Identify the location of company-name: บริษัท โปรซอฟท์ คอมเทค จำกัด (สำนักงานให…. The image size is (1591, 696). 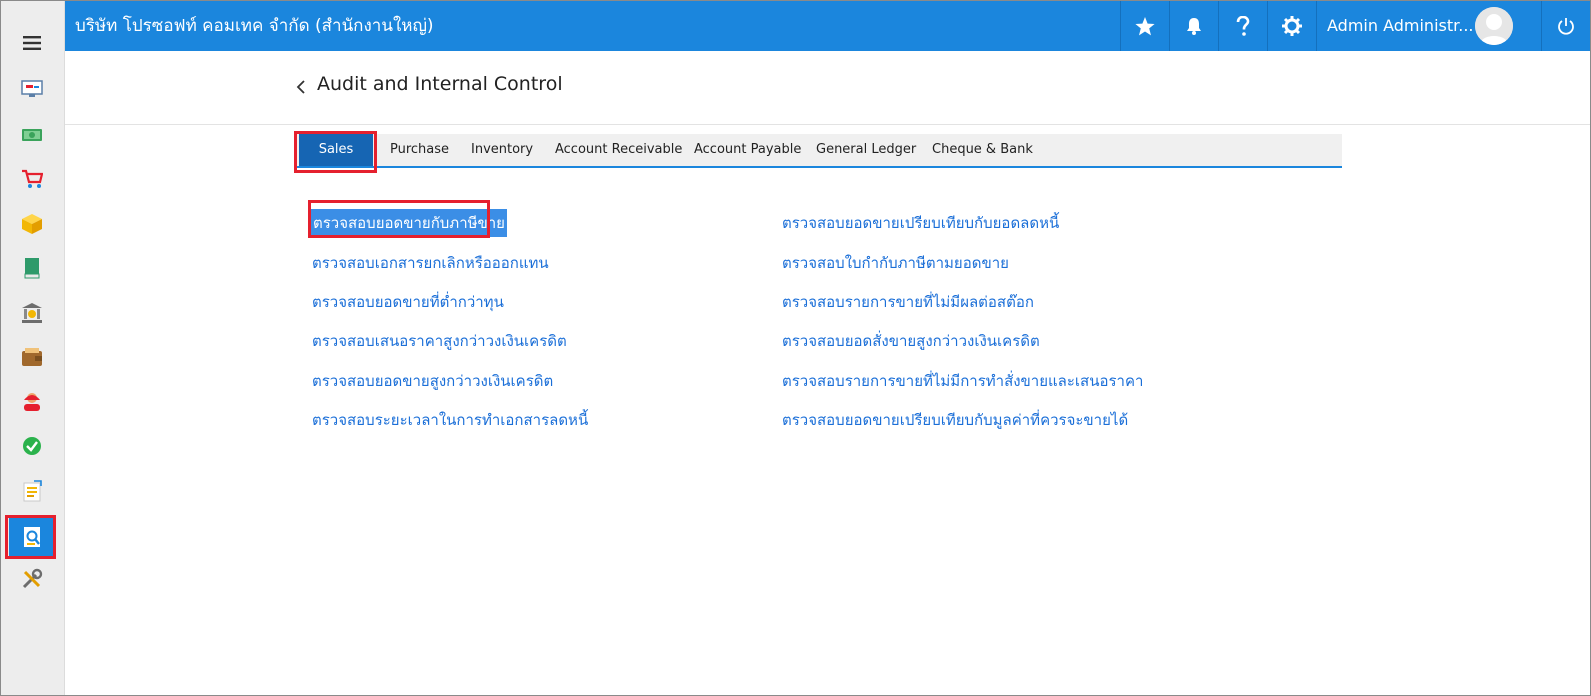
(254, 26).